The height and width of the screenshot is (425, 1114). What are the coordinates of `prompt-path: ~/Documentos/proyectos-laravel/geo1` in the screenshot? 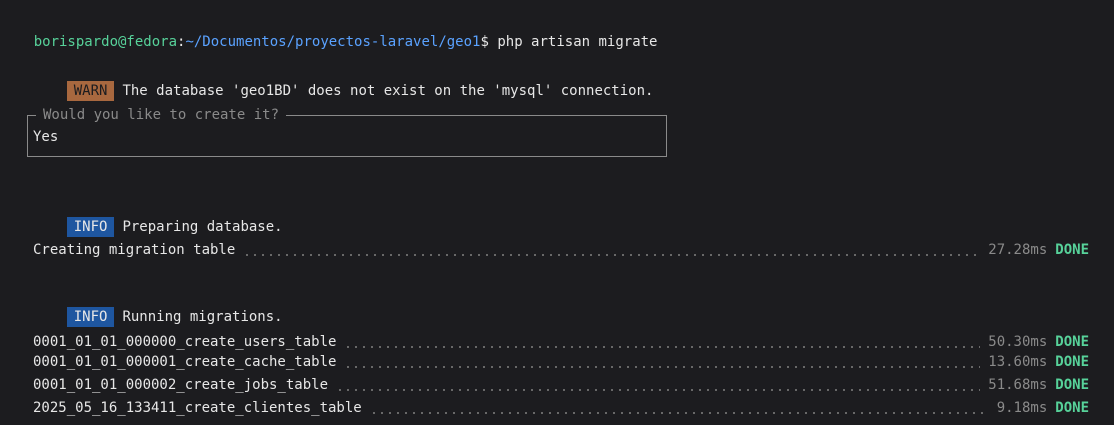 It's located at (333, 42).